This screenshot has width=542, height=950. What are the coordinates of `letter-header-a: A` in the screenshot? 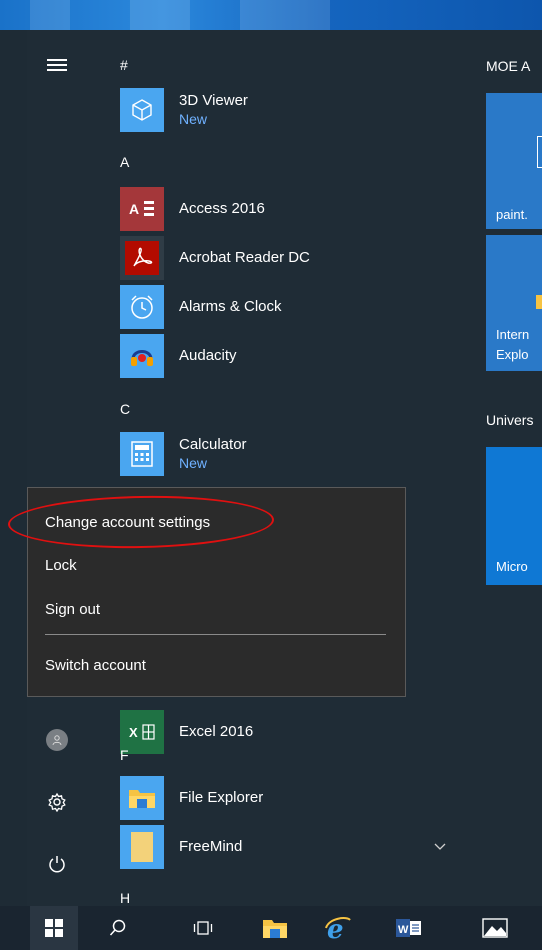 It's located at (124, 162).